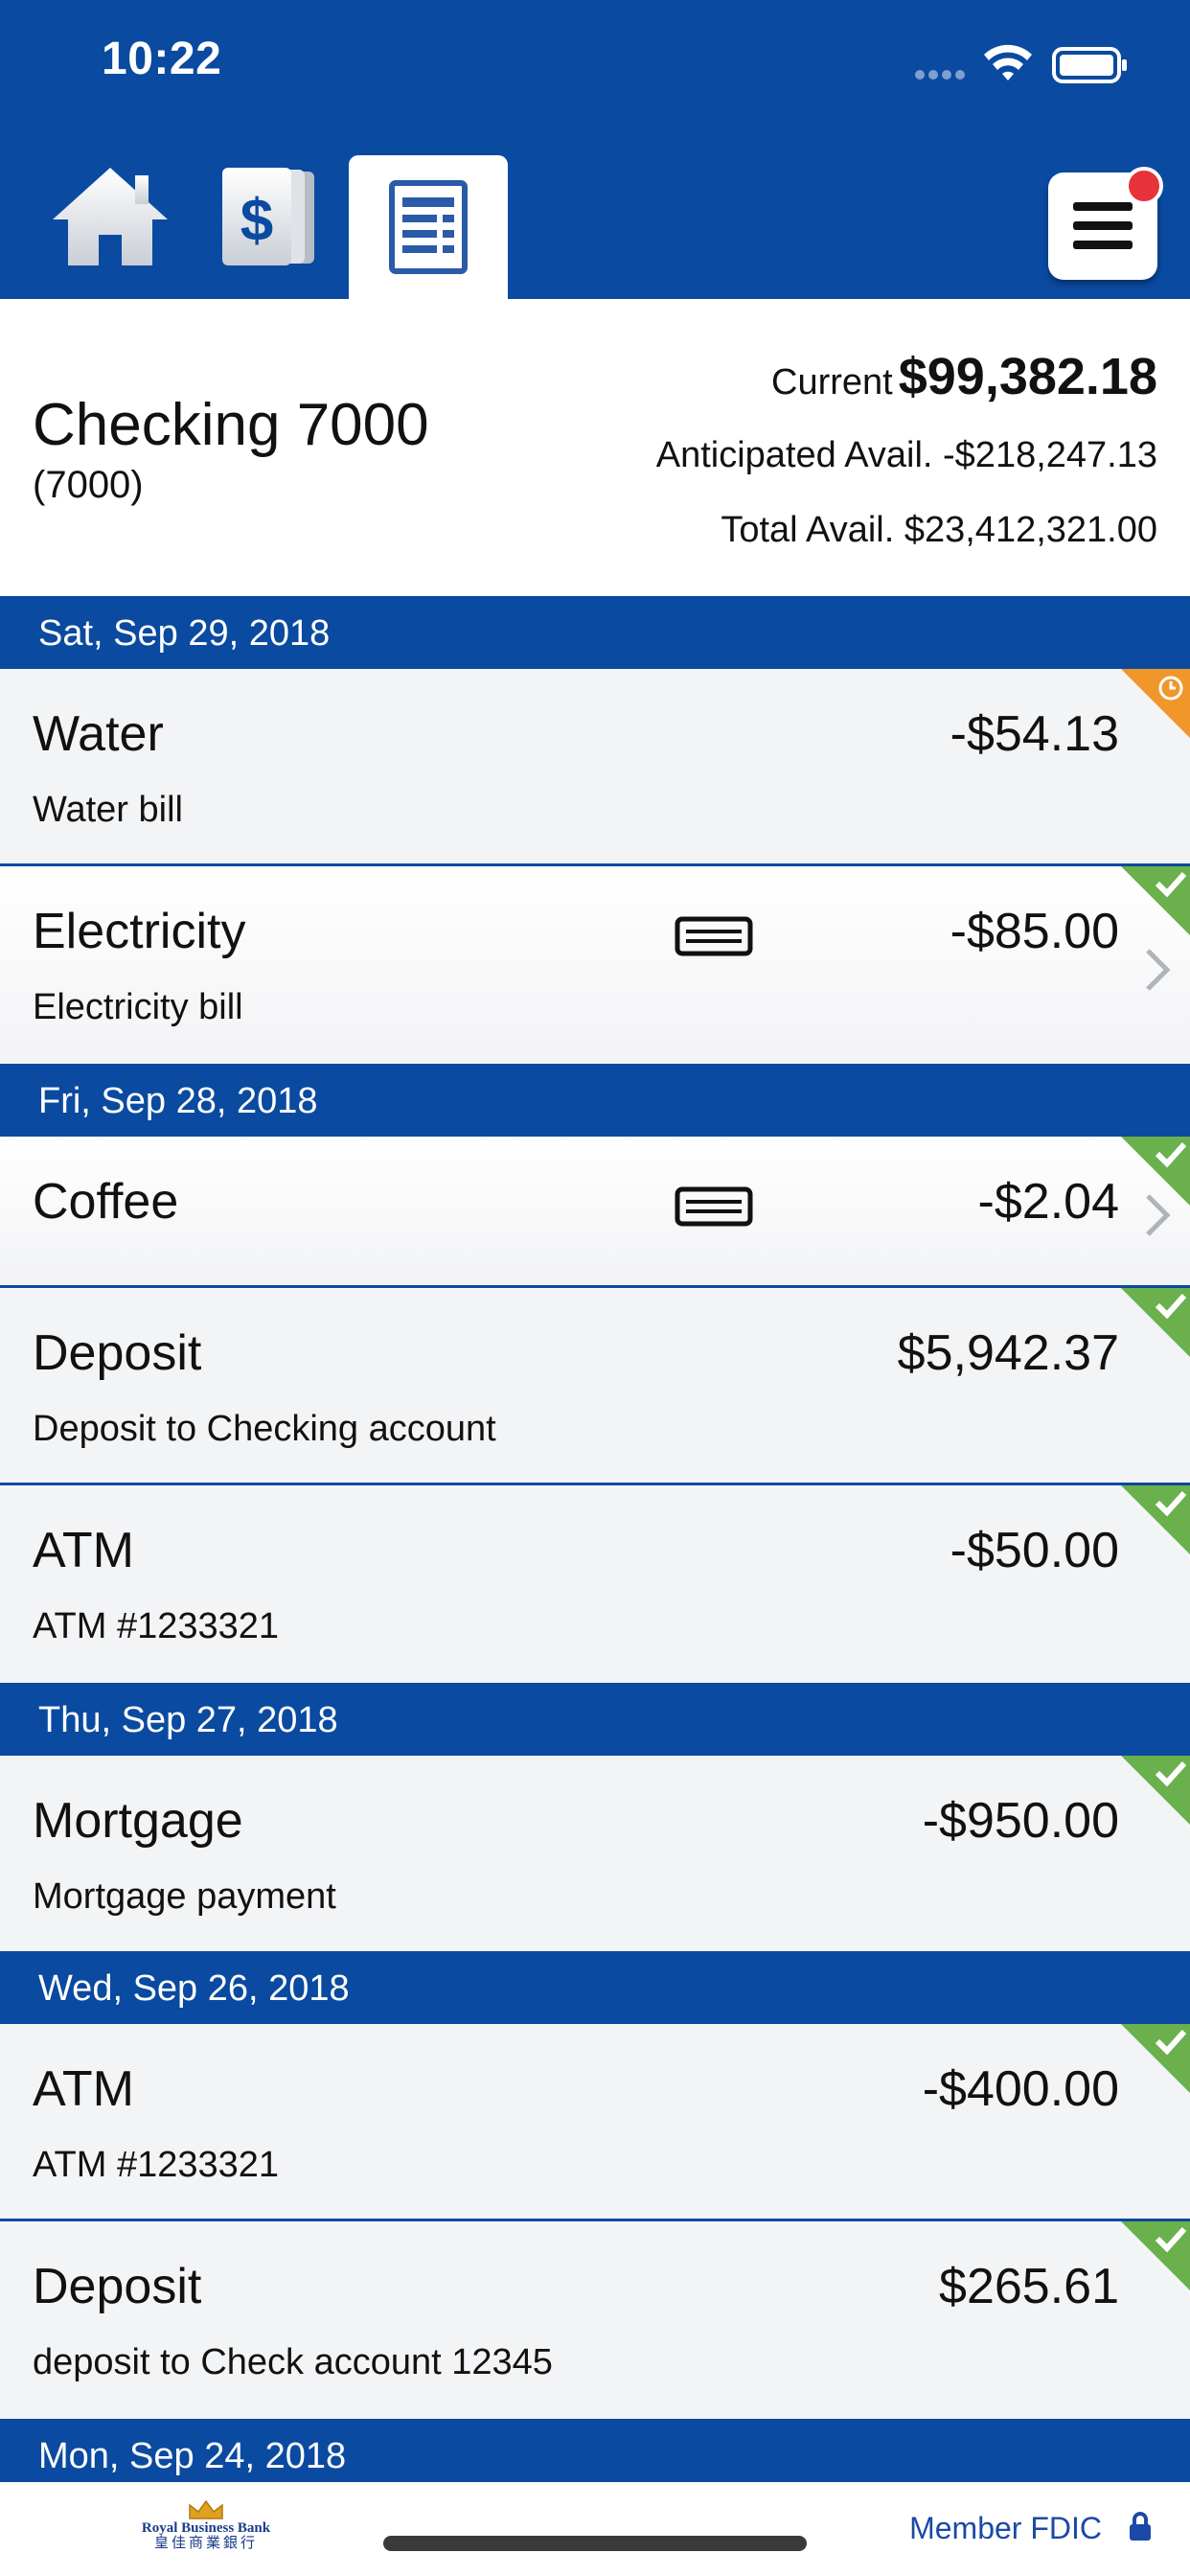 This screenshot has height=2576, width=1190. Describe the element at coordinates (1159, 970) in the screenshot. I see `chevron-right-icon` at that location.